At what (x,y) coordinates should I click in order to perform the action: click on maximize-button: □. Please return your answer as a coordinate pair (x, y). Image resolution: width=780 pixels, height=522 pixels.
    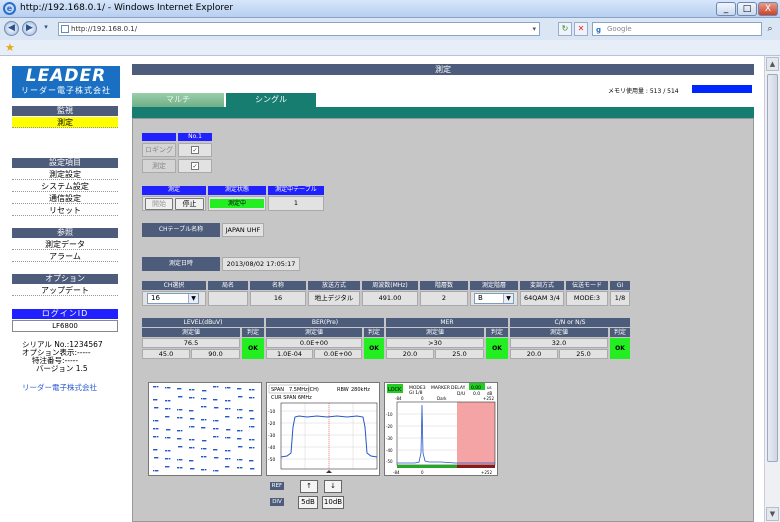
    Looking at the image, I should click on (747, 9).